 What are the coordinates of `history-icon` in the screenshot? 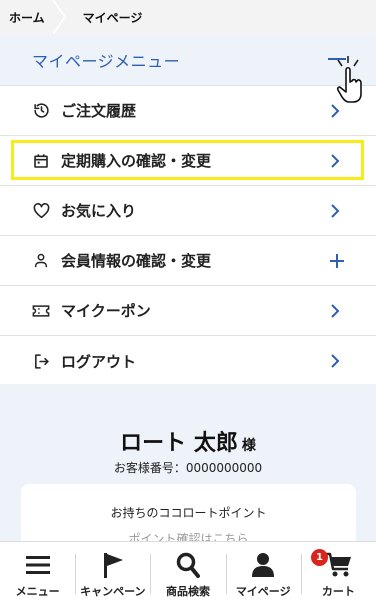 It's located at (41, 111).